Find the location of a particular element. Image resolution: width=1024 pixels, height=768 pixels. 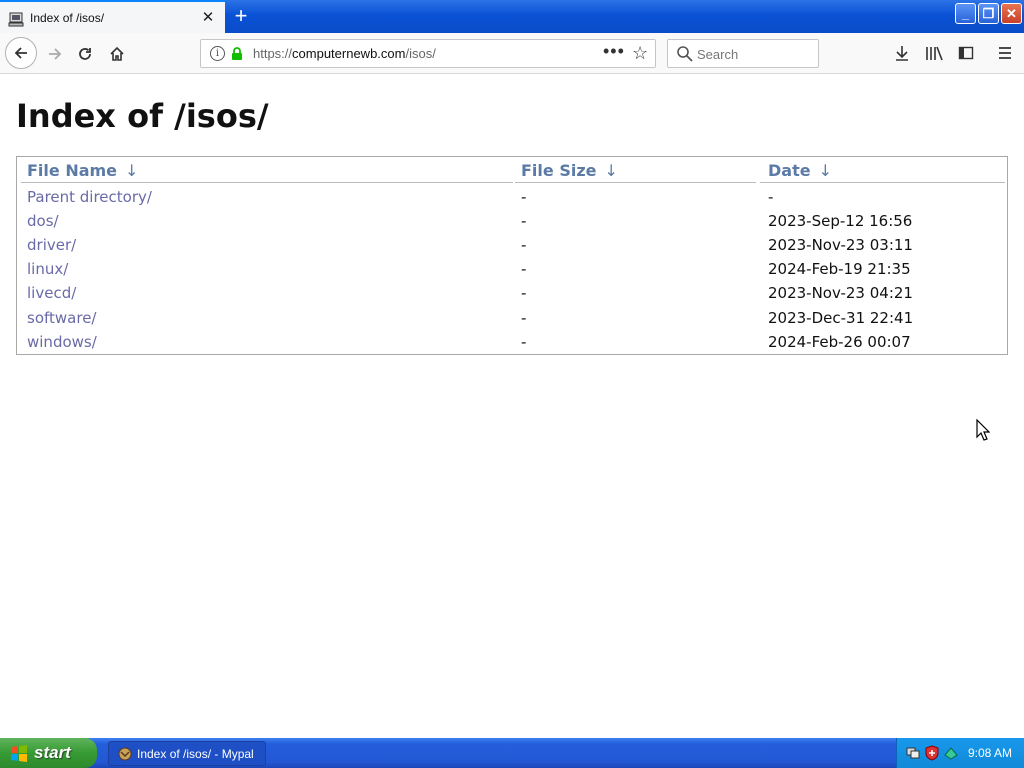

column-name-label: File Name is located at coordinates (72, 170).